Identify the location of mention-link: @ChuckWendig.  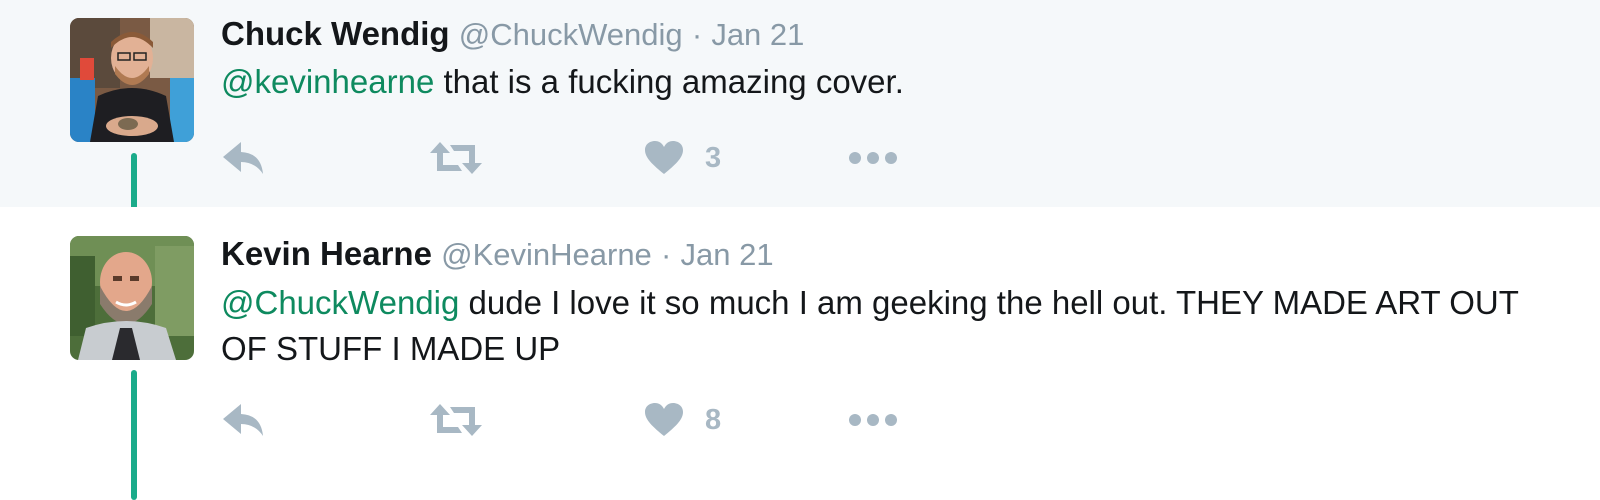
(340, 302).